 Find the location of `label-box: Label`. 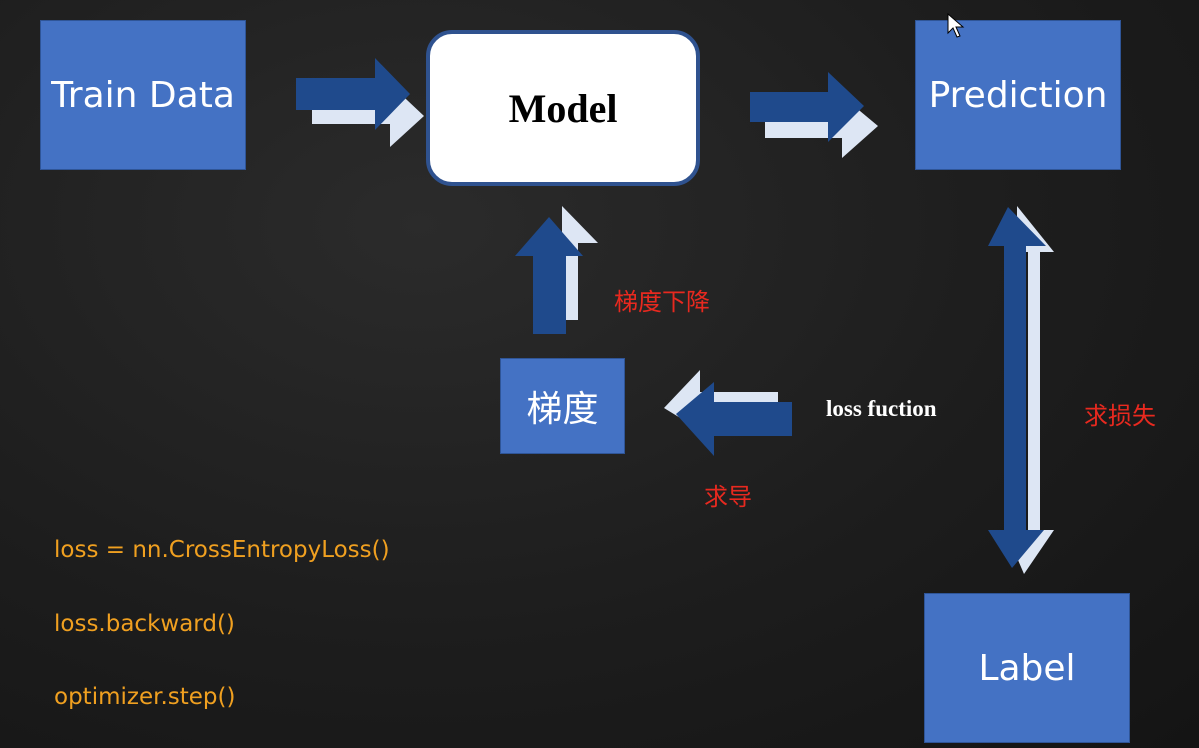

label-box: Label is located at coordinates (1027, 668).